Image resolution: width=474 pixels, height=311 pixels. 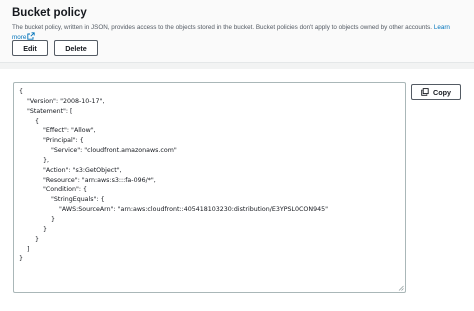 I want to click on policy-line: "Effect": "Allow",, so click(x=57, y=131).